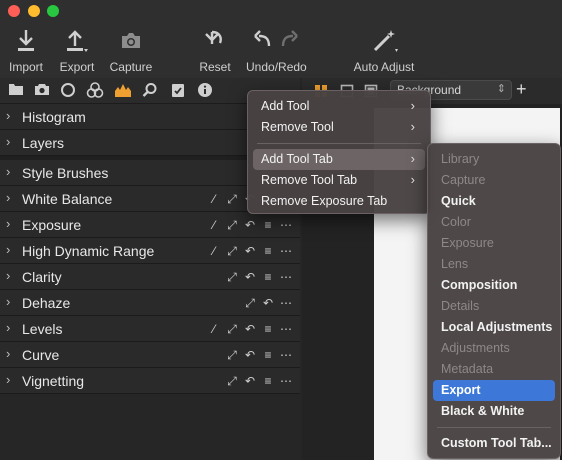 This screenshot has width=562, height=460. What do you see at coordinates (150, 355) in the screenshot?
I see `tool-row: › Curve ⤢ ↶ ≡ ⋯` at bounding box center [150, 355].